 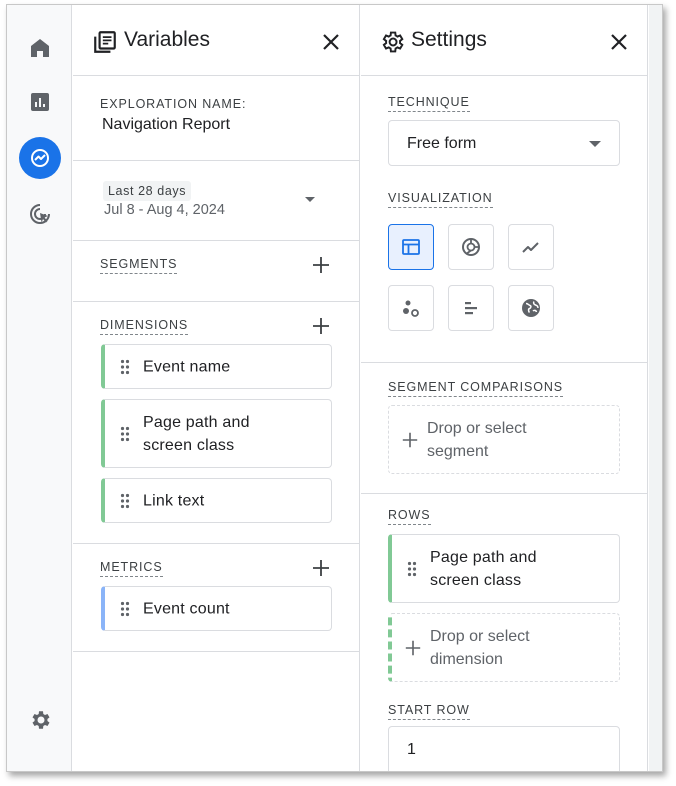 What do you see at coordinates (216, 500) in the screenshot?
I see `dimension-chip: Link text` at bounding box center [216, 500].